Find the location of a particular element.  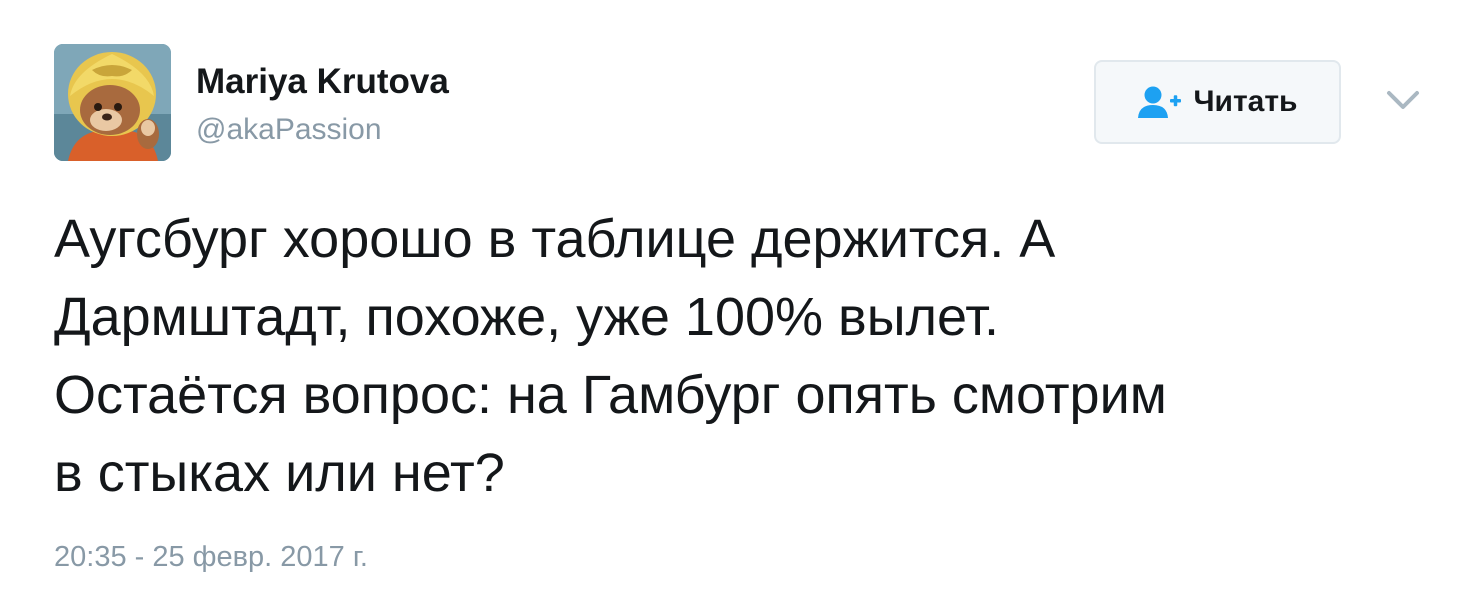

follow-person-plus-icon is located at coordinates (1160, 102).